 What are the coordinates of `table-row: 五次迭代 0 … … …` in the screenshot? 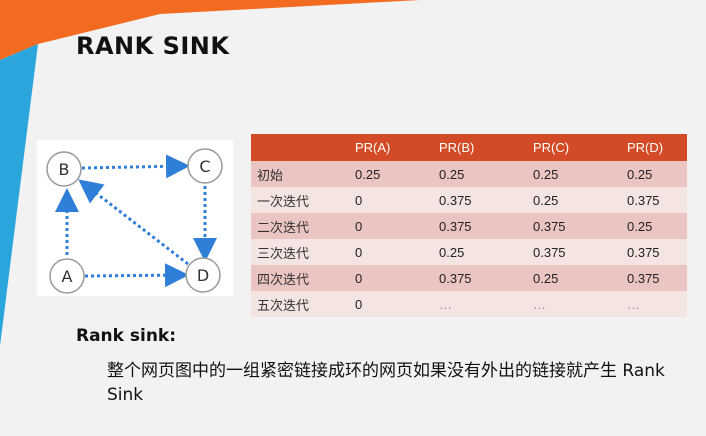 It's located at (469, 304).